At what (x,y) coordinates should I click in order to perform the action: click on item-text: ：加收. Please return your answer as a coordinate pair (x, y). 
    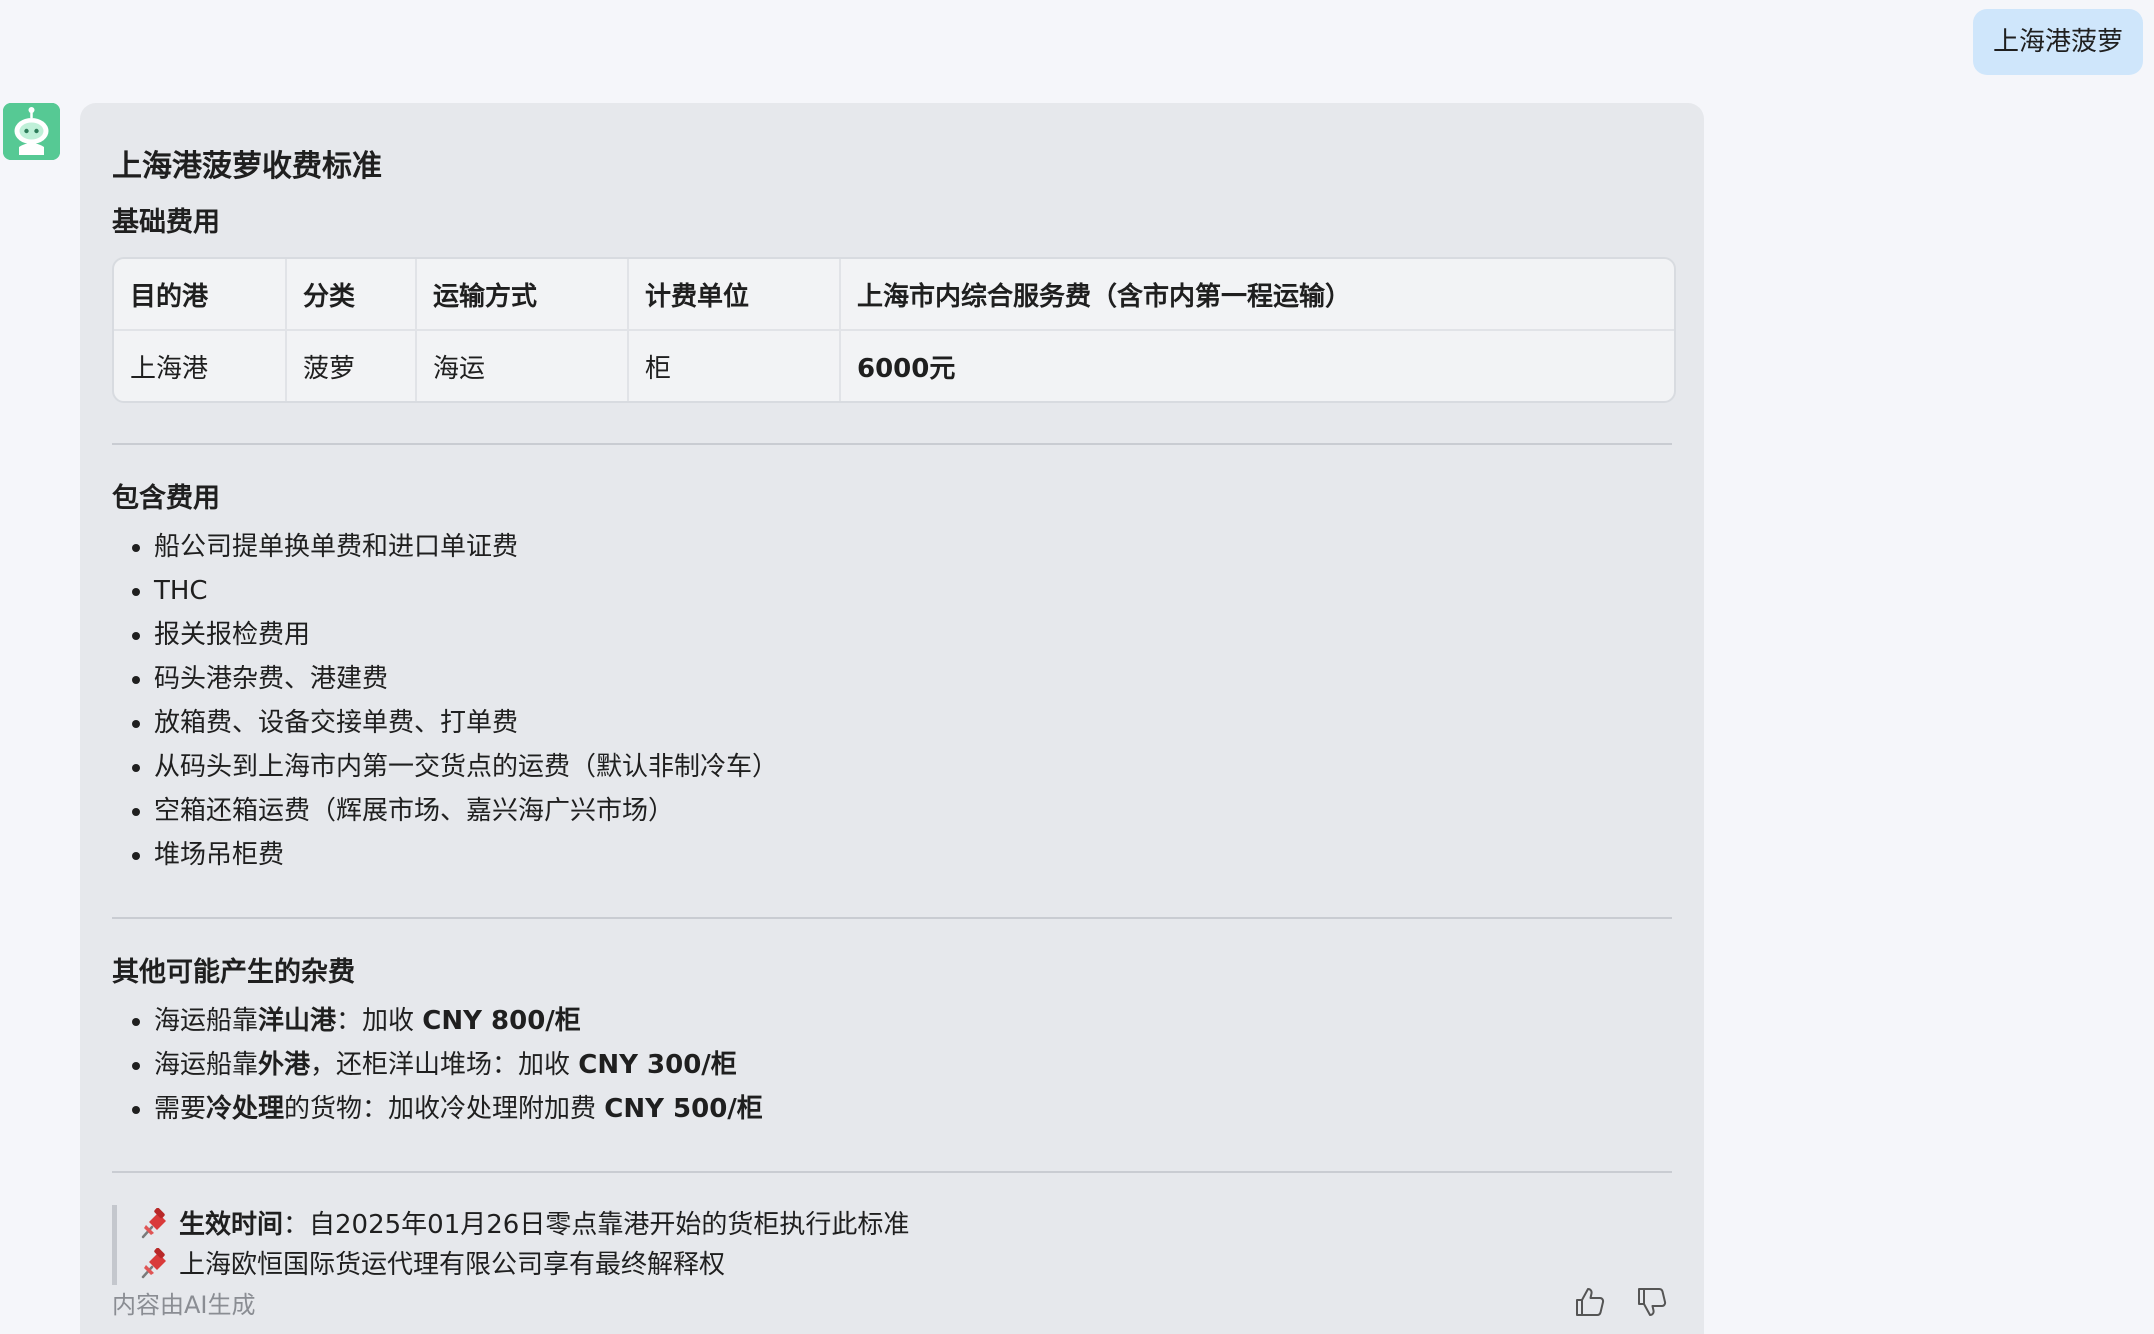
    Looking at the image, I should click on (379, 1021).